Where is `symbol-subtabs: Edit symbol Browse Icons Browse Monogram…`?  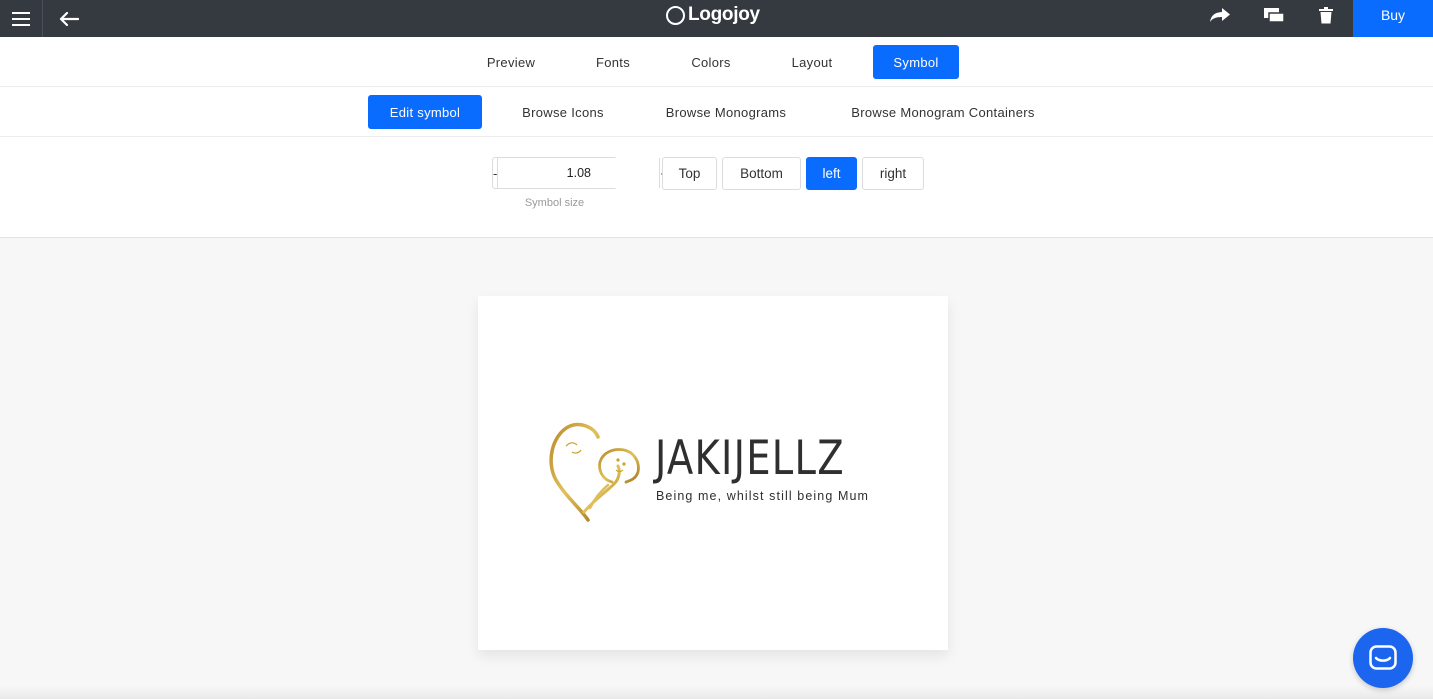
symbol-subtabs: Edit symbol Browse Icons Browse Monogram… is located at coordinates (716, 112).